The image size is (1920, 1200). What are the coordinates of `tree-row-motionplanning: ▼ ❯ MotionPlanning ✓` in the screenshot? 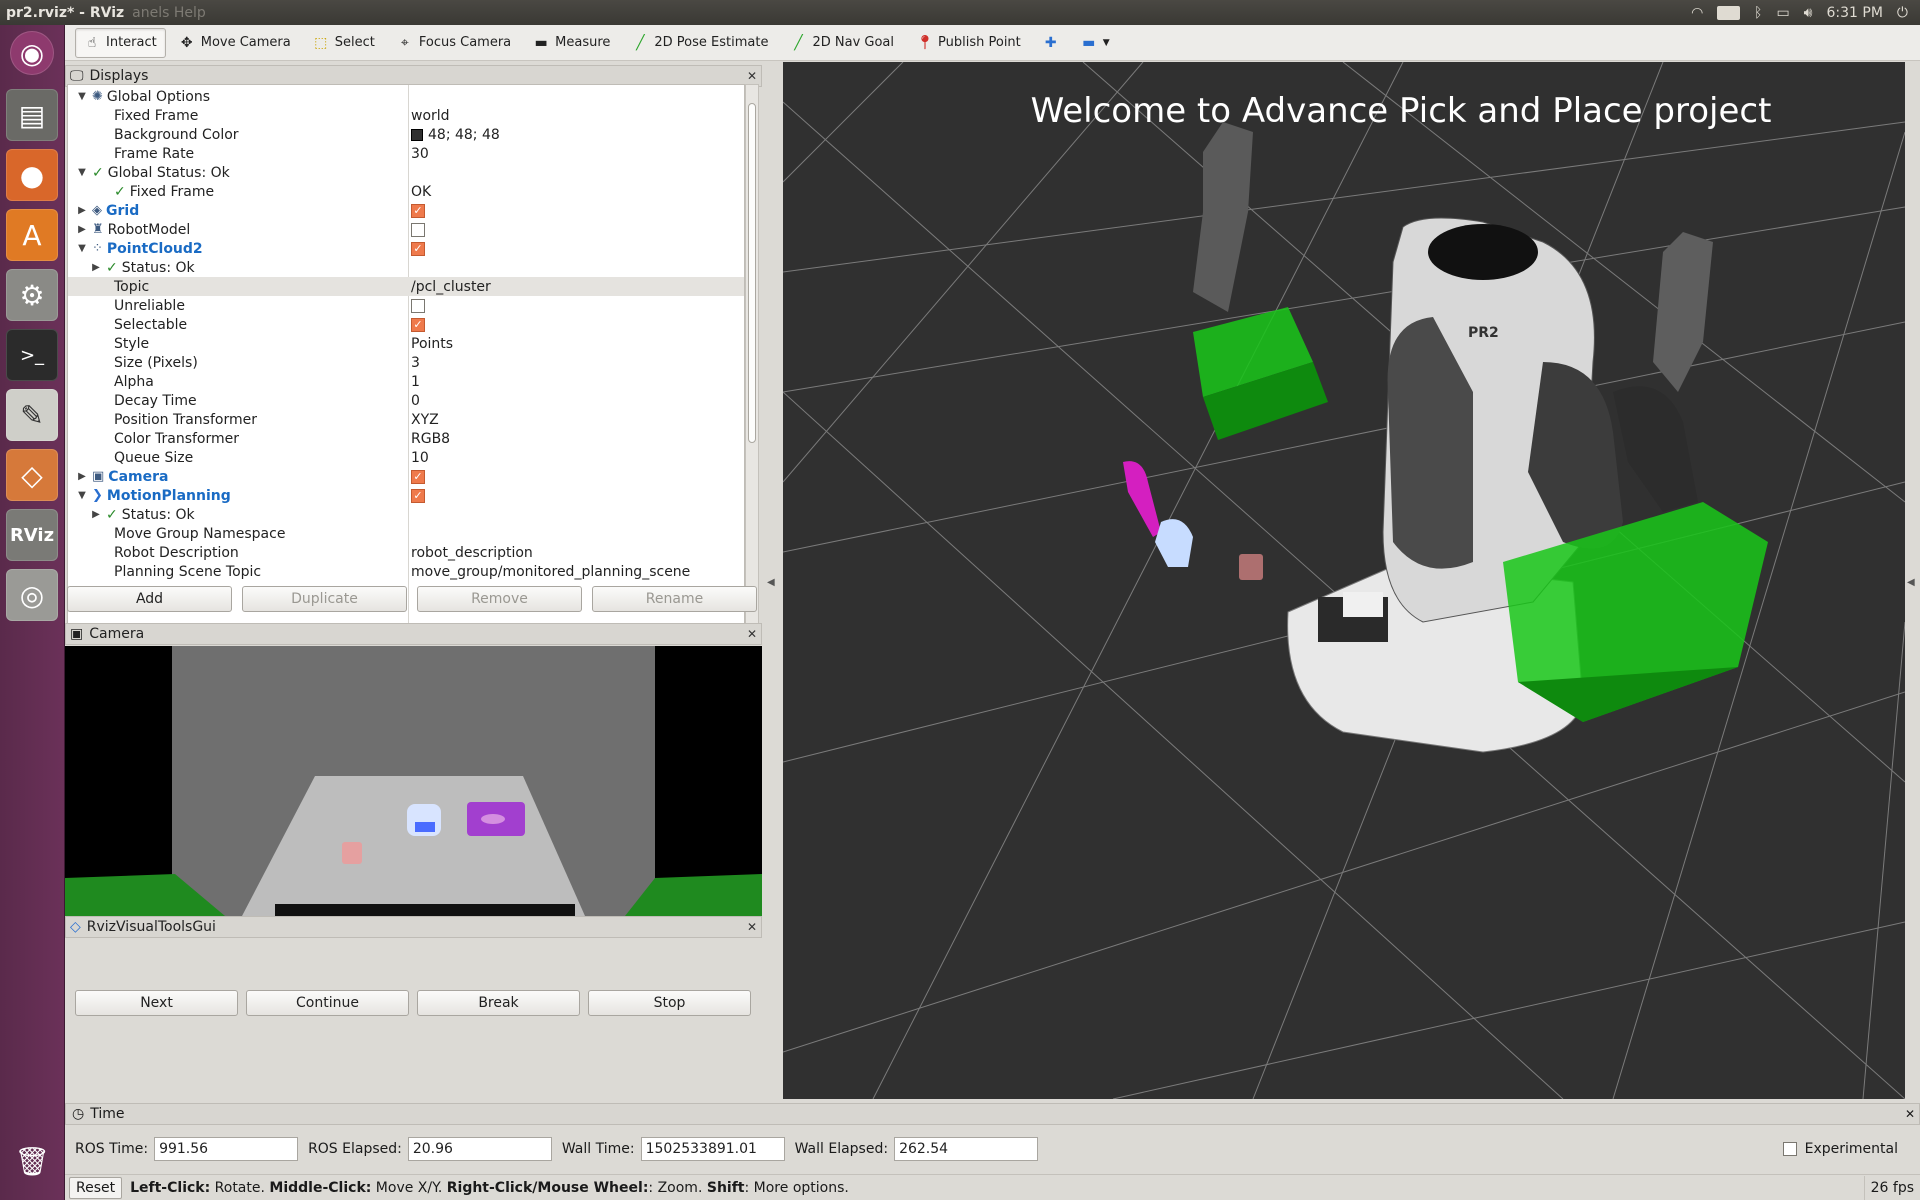 It's located at (406, 495).